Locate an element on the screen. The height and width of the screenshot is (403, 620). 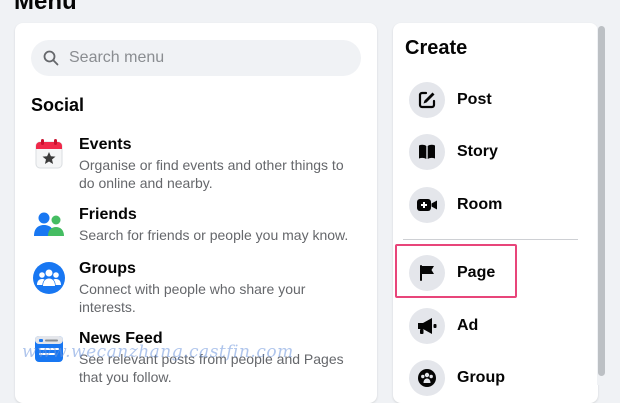
create-room-icon-circle is located at coordinates (427, 205).